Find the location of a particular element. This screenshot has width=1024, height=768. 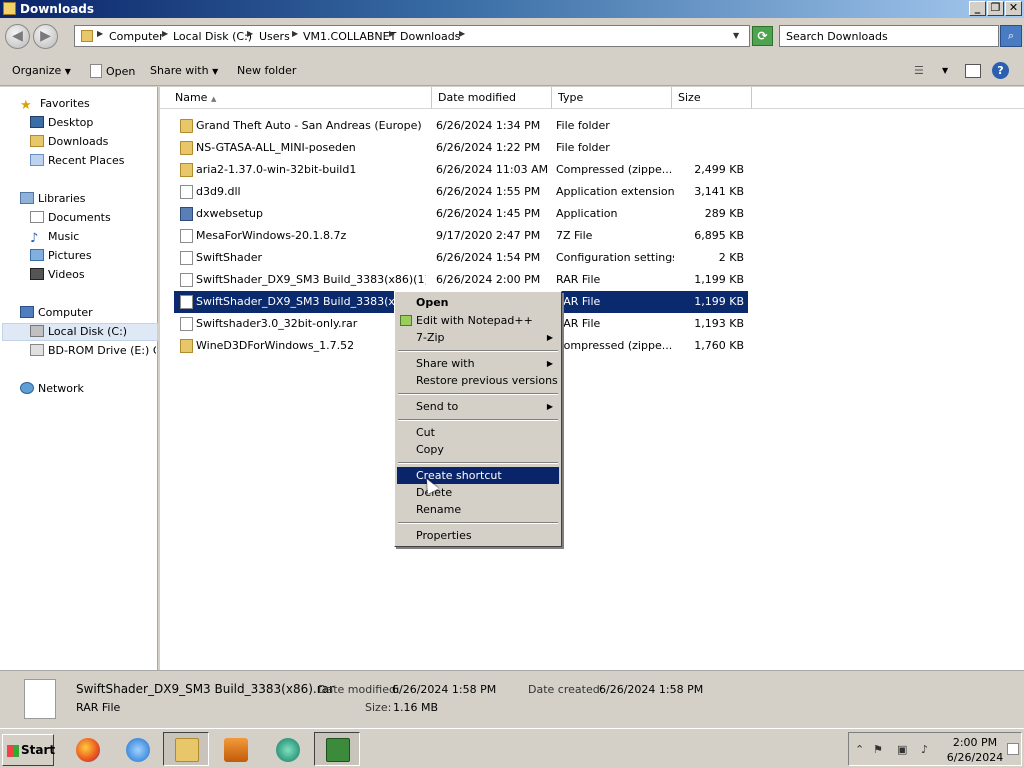

details-file-name: SwiftShader_DX9_SM3 Build_3383(x86).rar is located at coordinates (205, 689).